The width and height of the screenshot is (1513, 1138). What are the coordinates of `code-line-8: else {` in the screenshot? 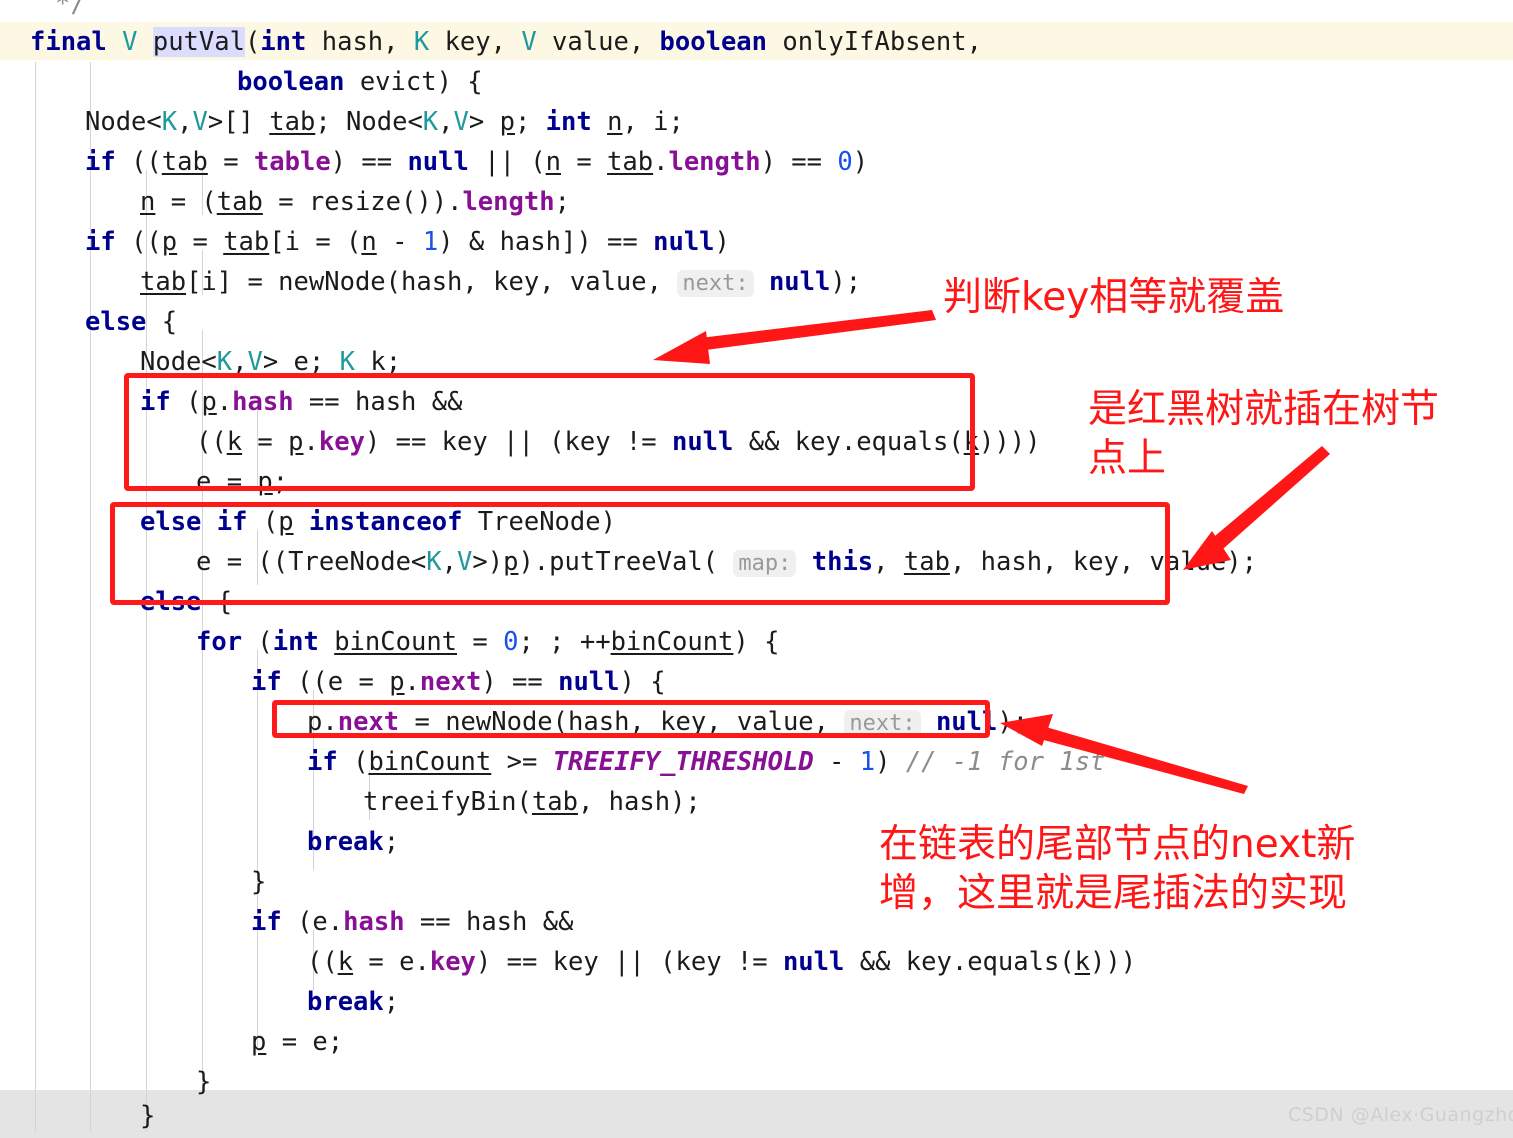 It's located at (756, 322).